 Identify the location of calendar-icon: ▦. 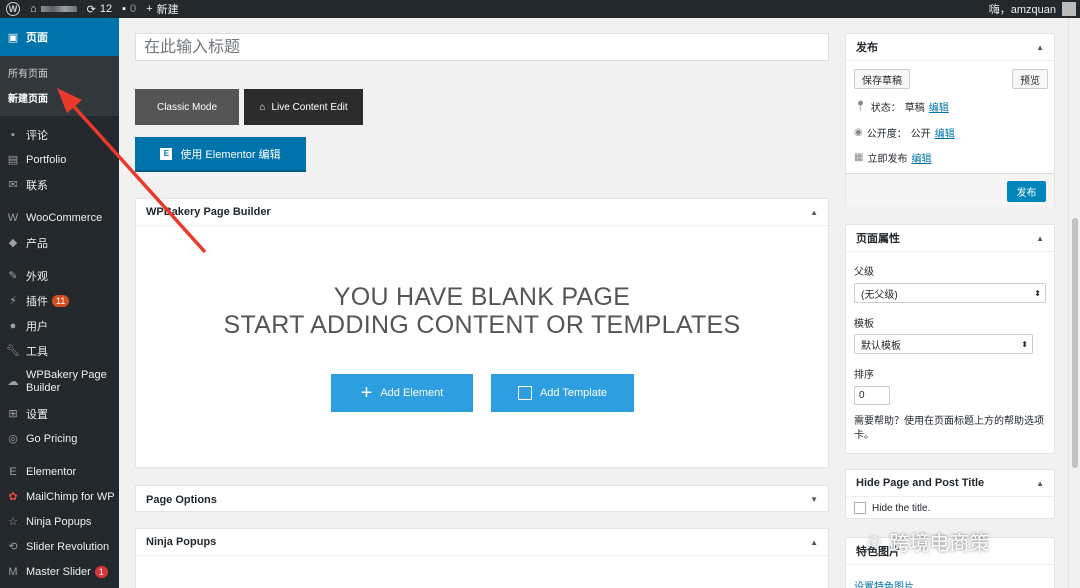
(859, 157).